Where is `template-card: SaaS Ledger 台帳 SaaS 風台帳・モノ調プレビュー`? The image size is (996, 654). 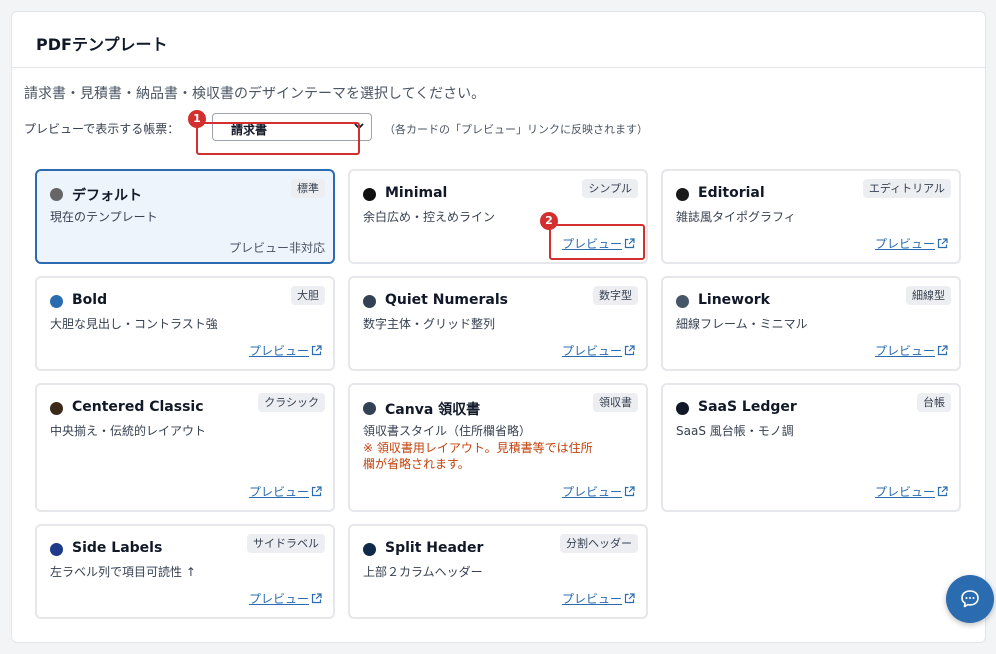 template-card: SaaS Ledger 台帳 SaaS 風台帳・モノ調プレビュー is located at coordinates (811, 447).